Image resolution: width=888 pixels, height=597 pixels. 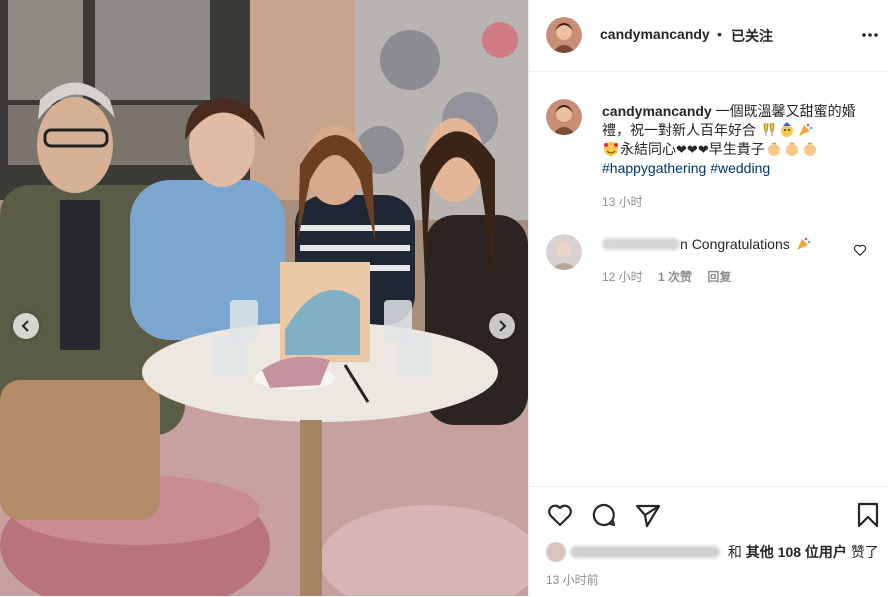 I want to click on author-username: candymancandy, so click(x=655, y=34).